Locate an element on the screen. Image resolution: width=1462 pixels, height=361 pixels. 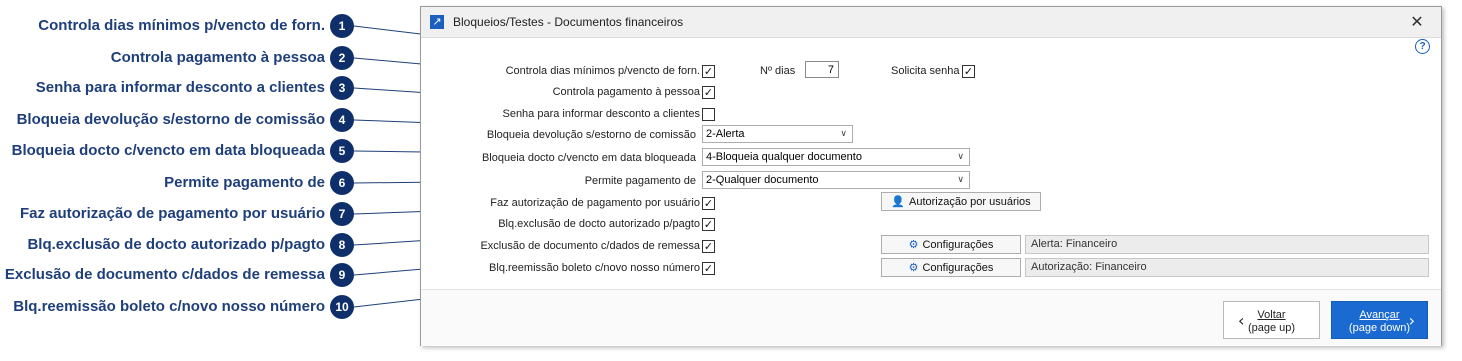
exclusao-remessa-checkbox: ✓ is located at coordinates (708, 246).